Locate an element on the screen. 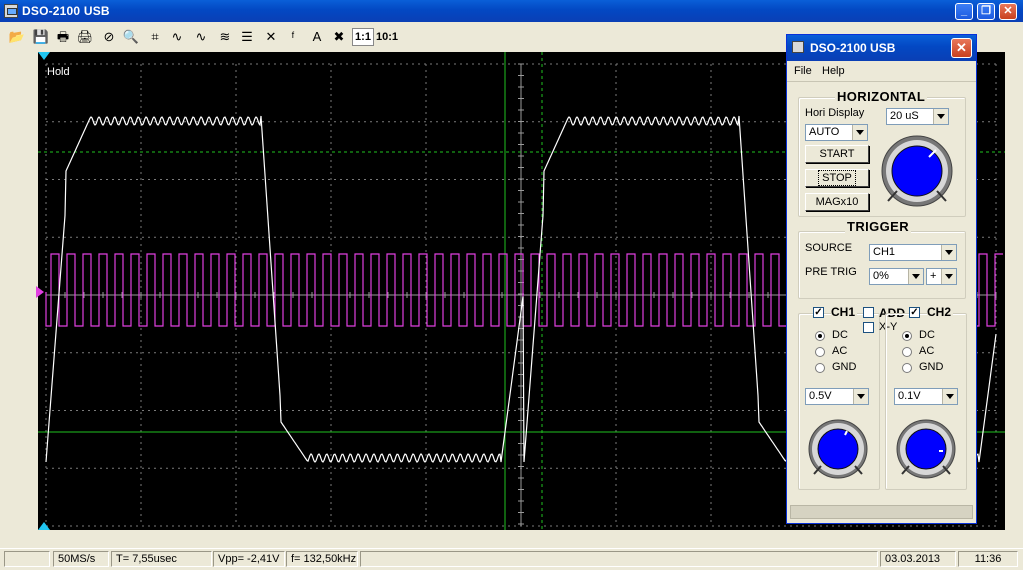 The height and width of the screenshot is (570, 1023). ch2-dc-label: DC is located at coordinates (927, 335).